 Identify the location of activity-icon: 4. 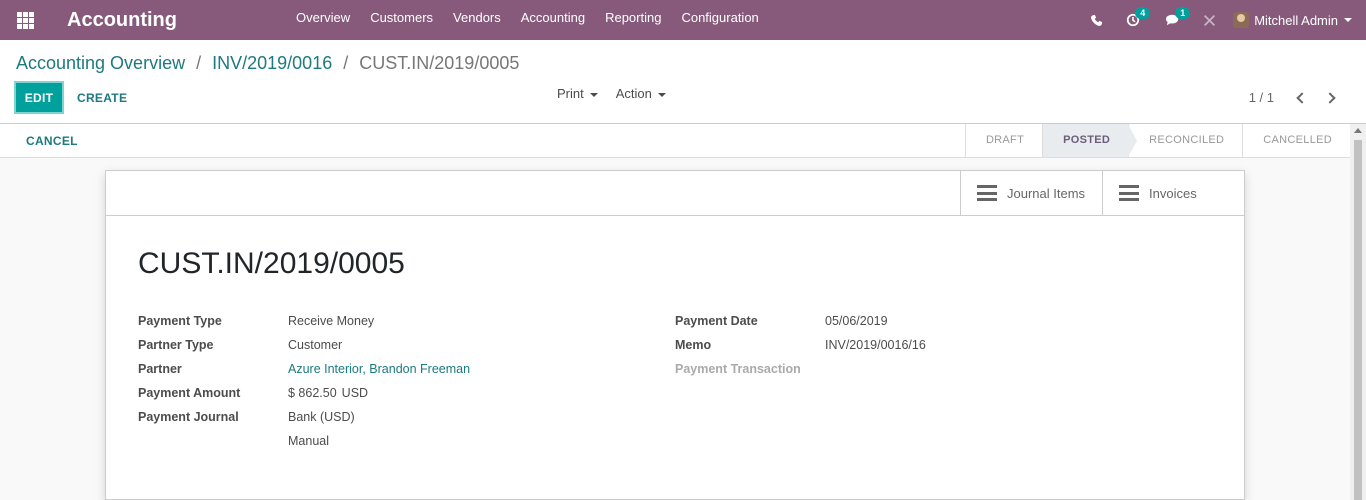
(1133, 20).